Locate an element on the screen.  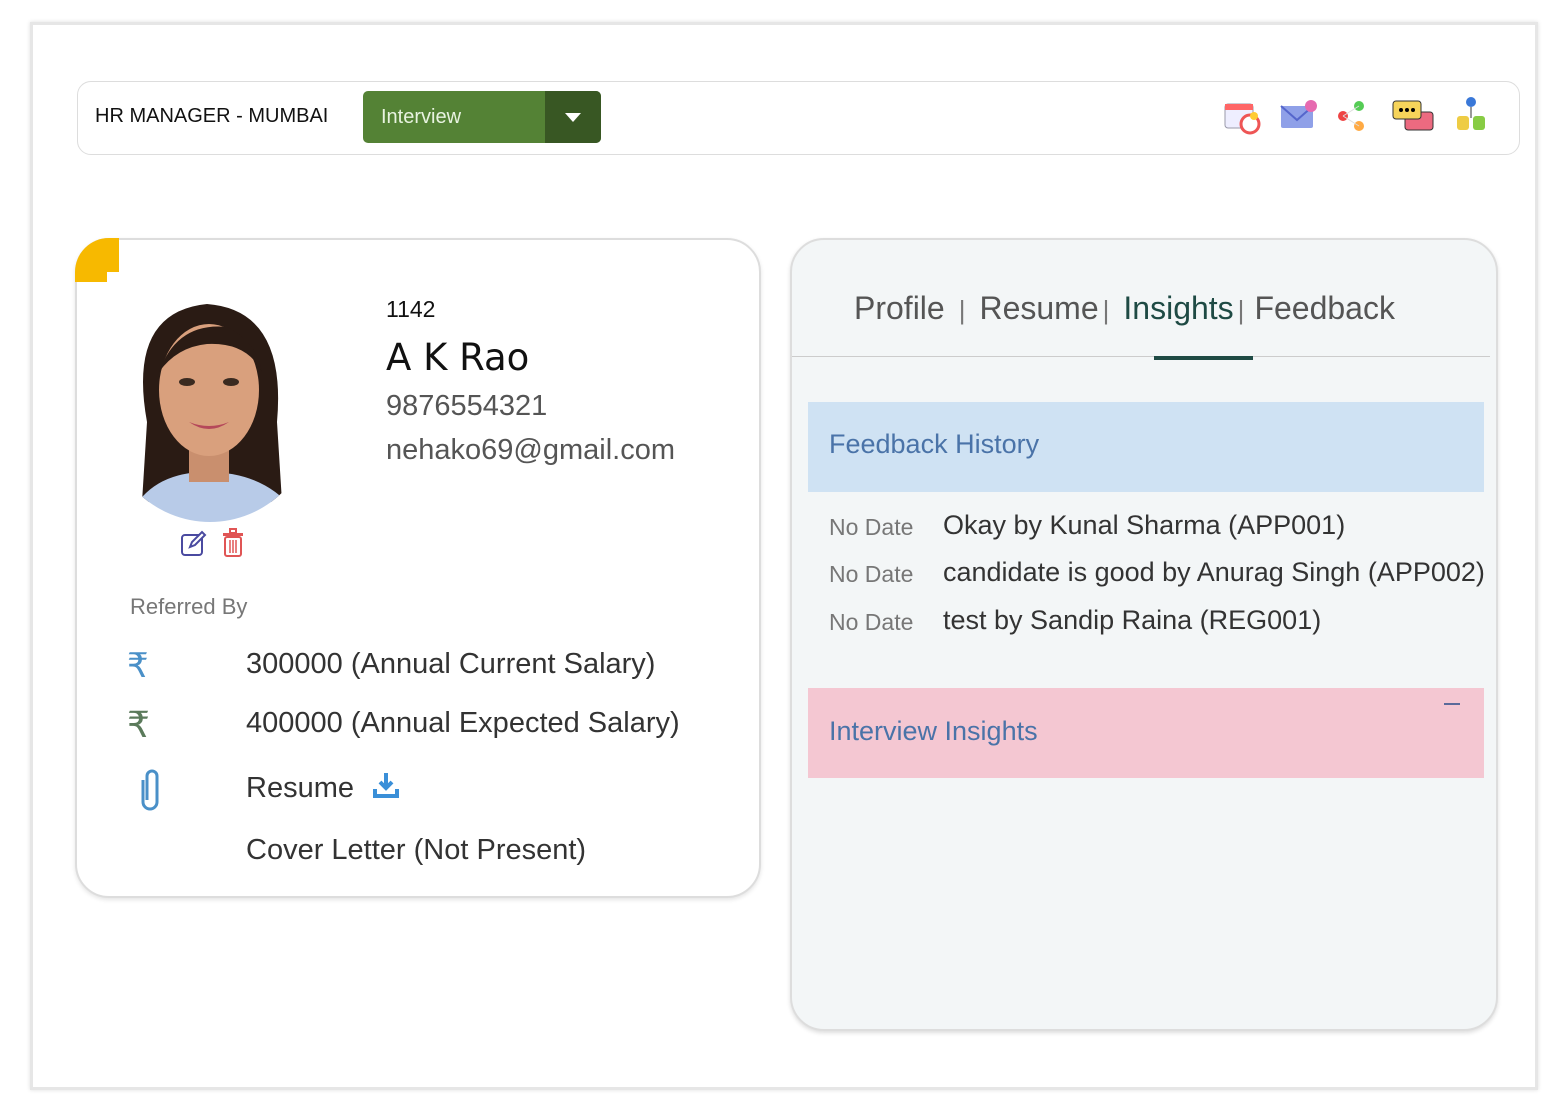
feedback-text: test by Sandip Raina (REG001) is located at coordinates (1132, 620).